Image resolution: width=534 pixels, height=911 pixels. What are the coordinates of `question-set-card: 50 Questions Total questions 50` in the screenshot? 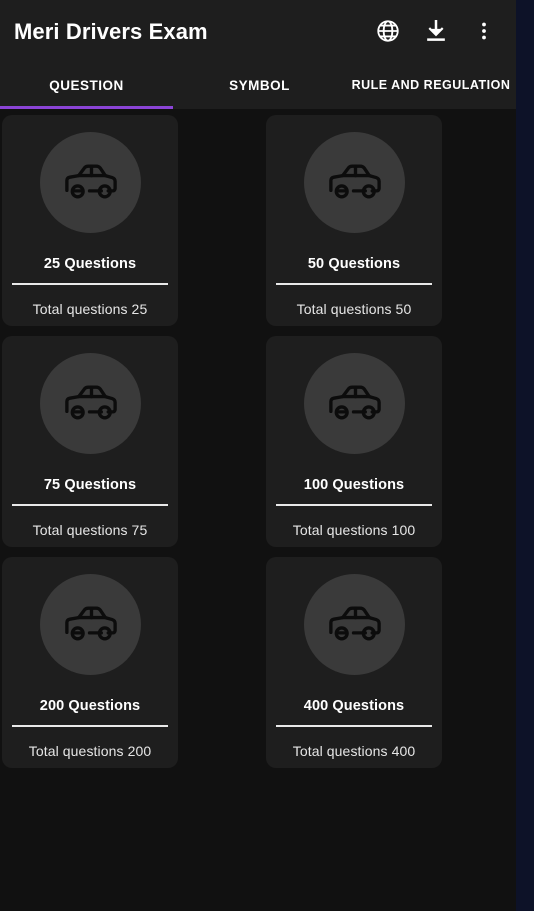 It's located at (354, 220).